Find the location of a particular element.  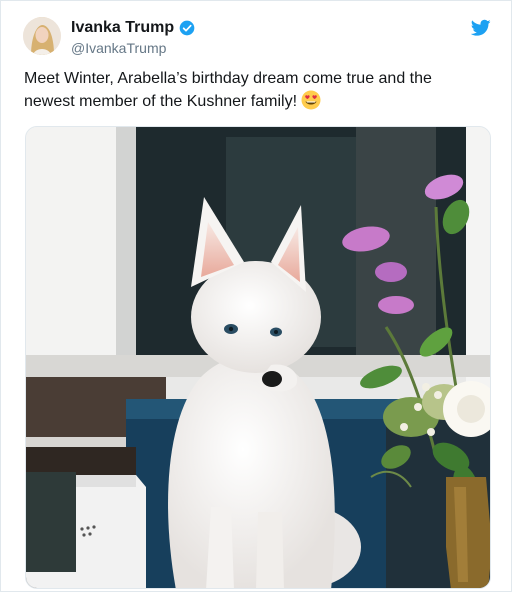

verified-badge-icon is located at coordinates (187, 28).